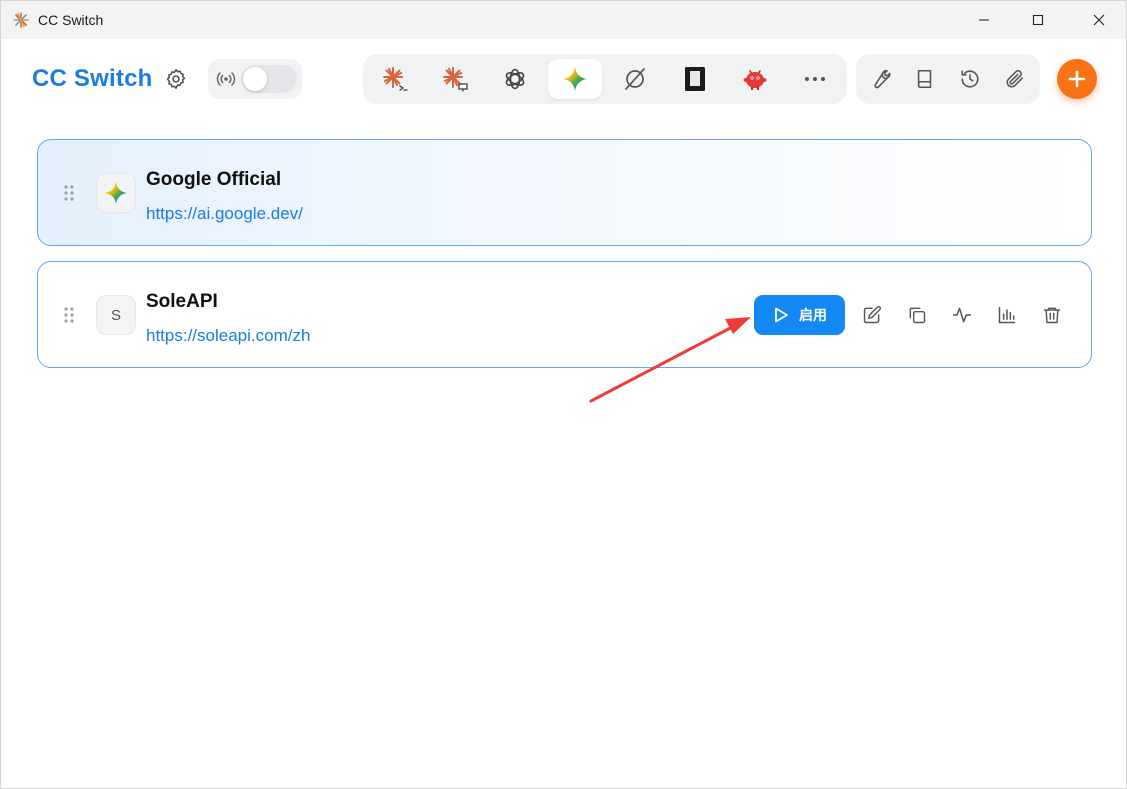  I want to click on proxy-control, so click(255, 79).